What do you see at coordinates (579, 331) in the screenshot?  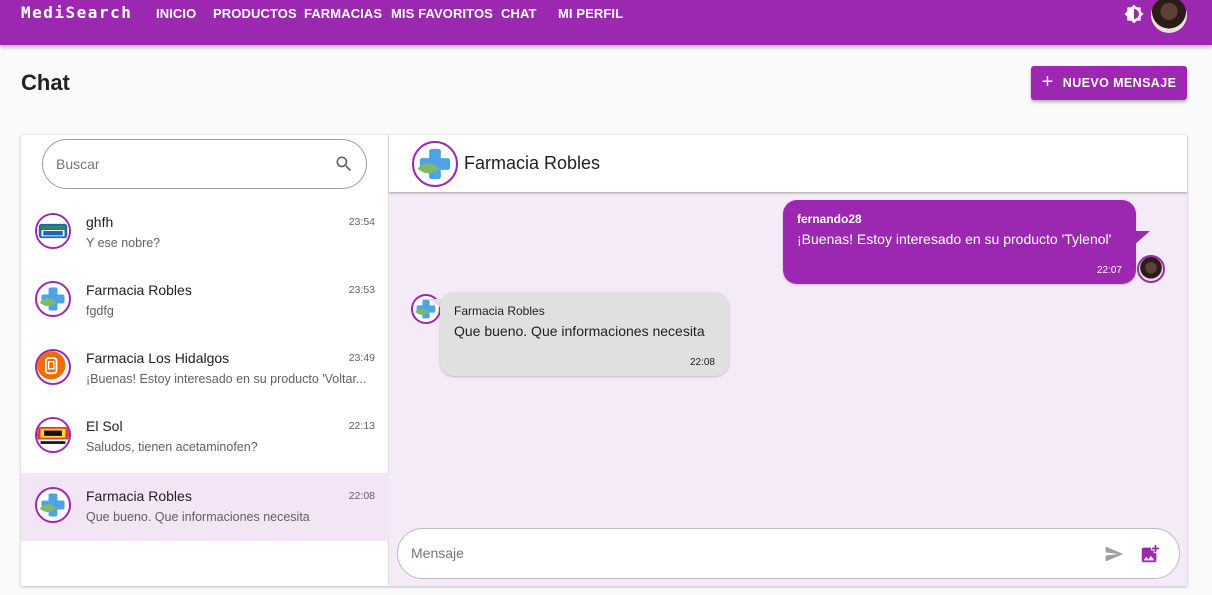 I see `message-text: Que bueno. Que informaciones necesita` at bounding box center [579, 331].